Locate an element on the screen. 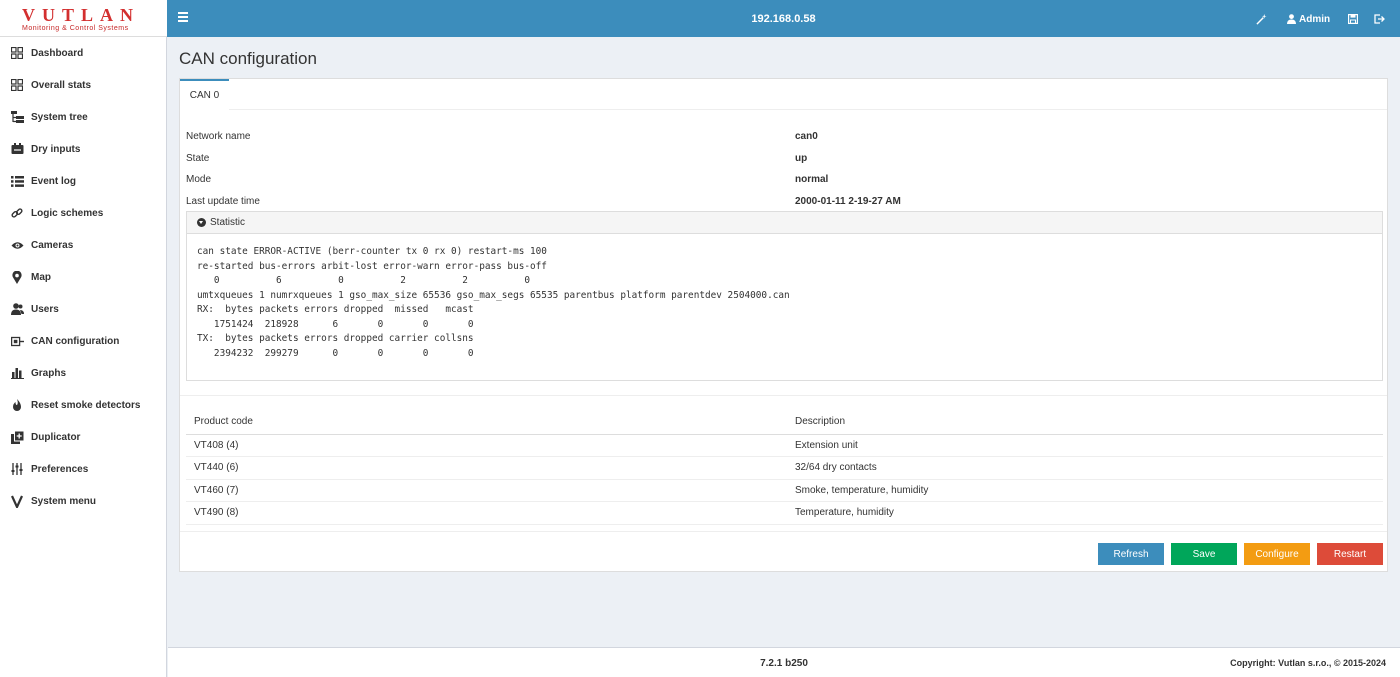 The image size is (1400, 677). product-code: VT490 (8) is located at coordinates (486, 513).